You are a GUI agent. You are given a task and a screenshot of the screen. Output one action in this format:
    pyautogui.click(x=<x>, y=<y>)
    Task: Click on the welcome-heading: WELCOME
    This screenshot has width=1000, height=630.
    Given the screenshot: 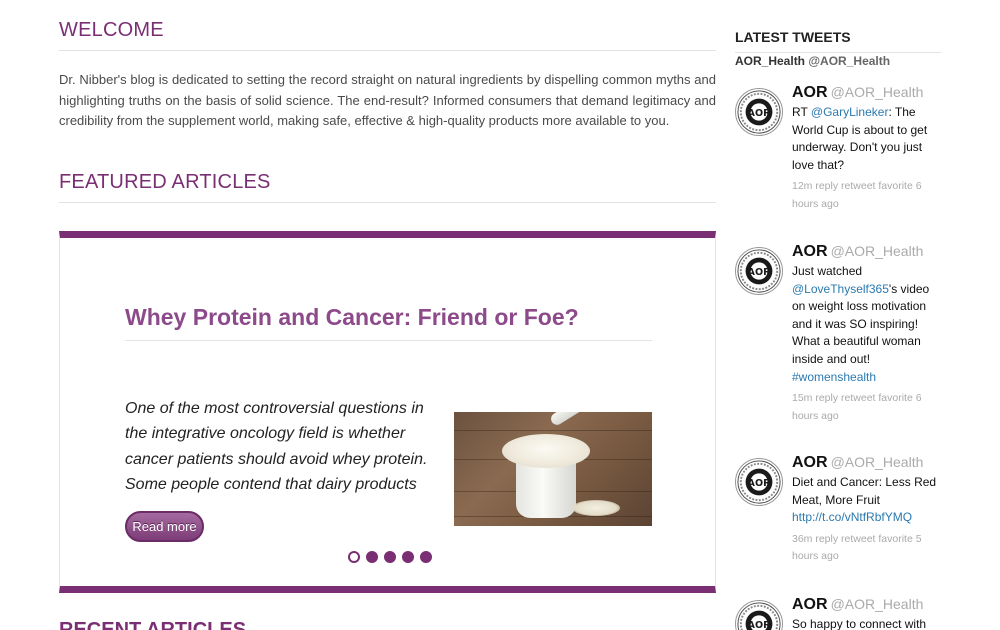 What is the action you would take?
    pyautogui.click(x=387, y=35)
    